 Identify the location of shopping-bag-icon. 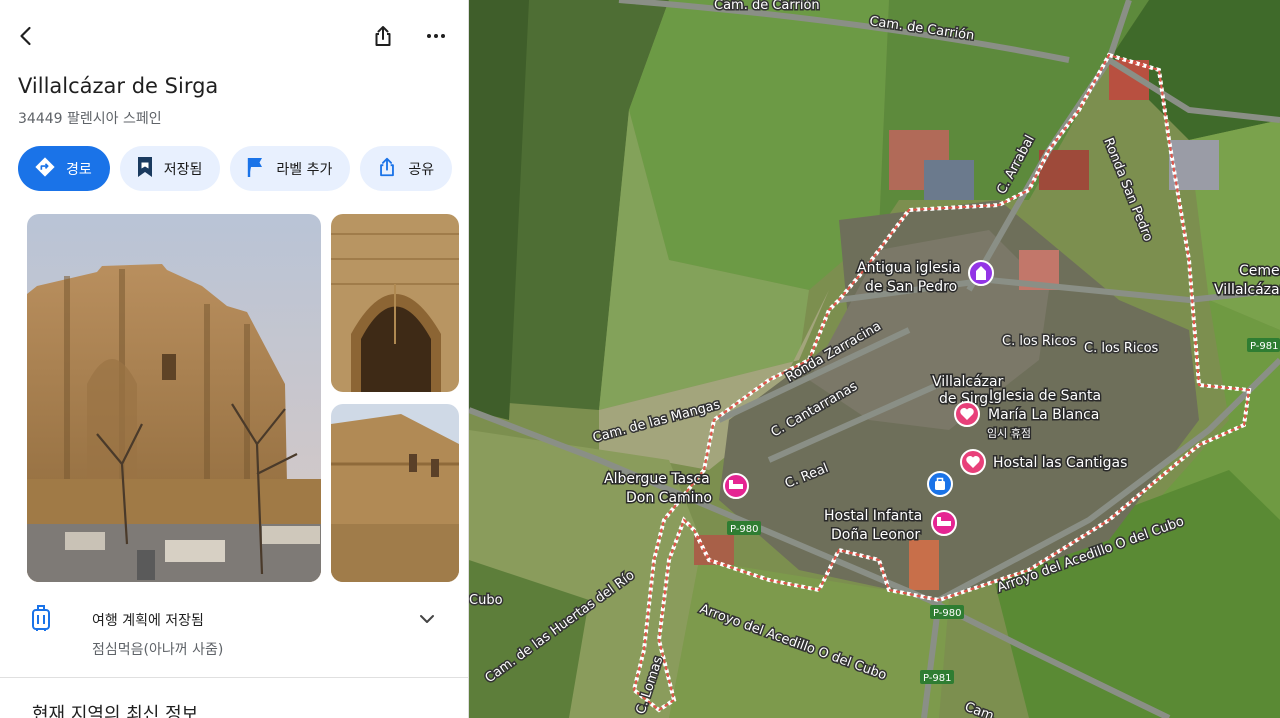
(940, 484).